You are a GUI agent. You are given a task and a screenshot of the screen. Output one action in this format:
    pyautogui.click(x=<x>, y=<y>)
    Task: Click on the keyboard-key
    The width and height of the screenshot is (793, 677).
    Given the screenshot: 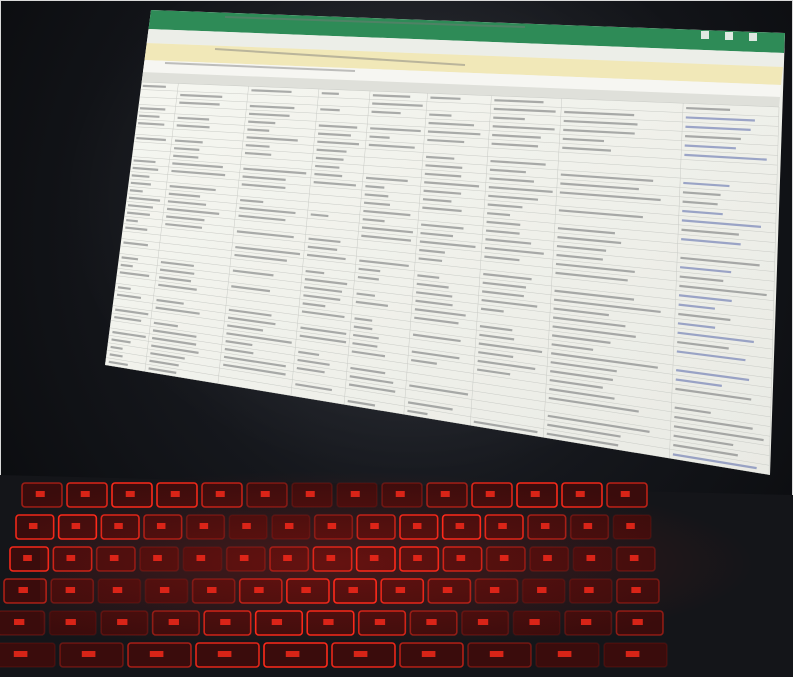 What is the action you would take?
    pyautogui.click(x=28, y=655)
    